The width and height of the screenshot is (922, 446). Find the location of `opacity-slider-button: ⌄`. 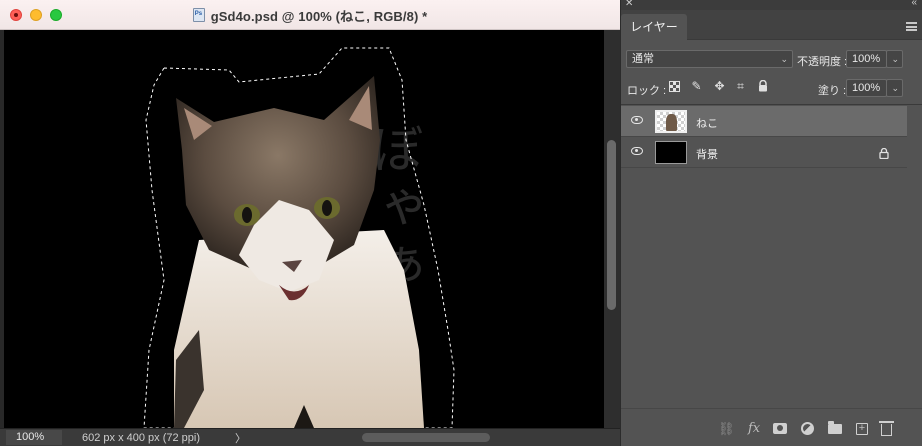

opacity-slider-button: ⌄ is located at coordinates (894, 59).